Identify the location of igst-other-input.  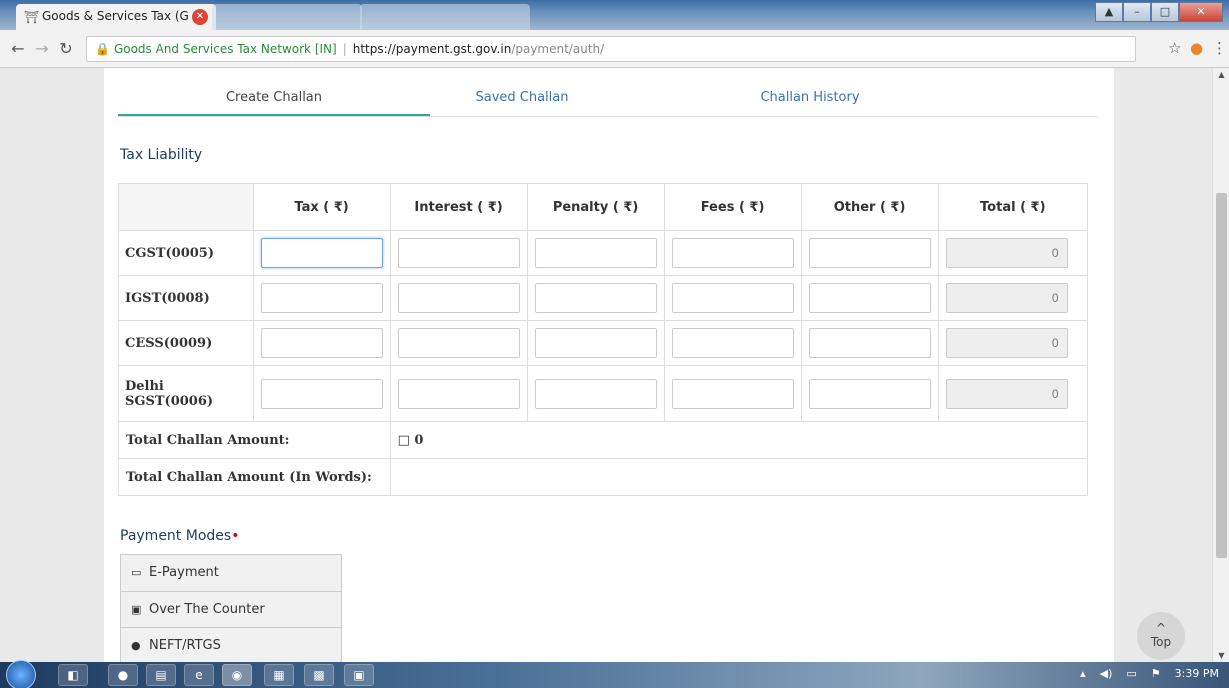
(869, 298).